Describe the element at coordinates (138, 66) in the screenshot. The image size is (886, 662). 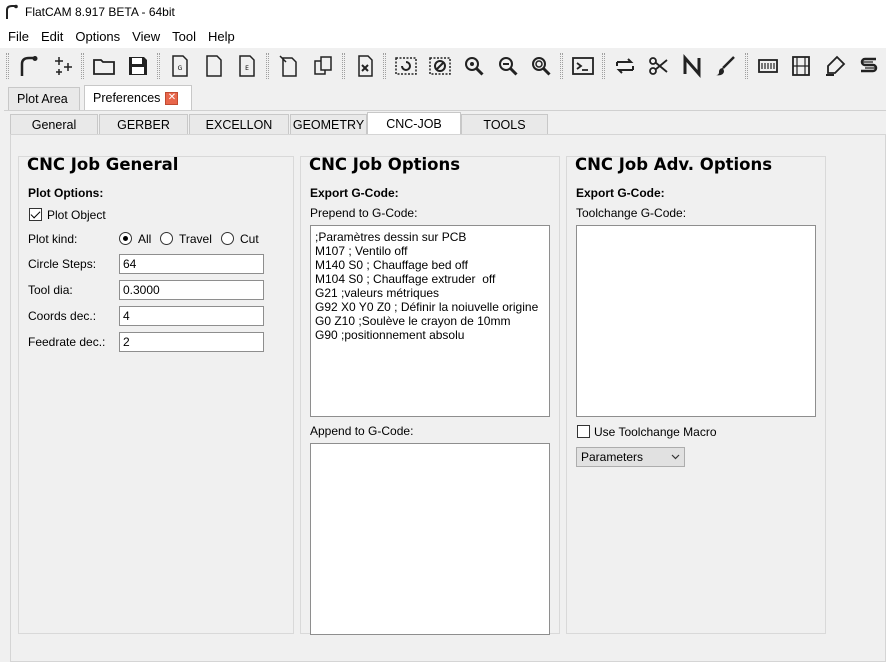
I see `save-button` at that location.